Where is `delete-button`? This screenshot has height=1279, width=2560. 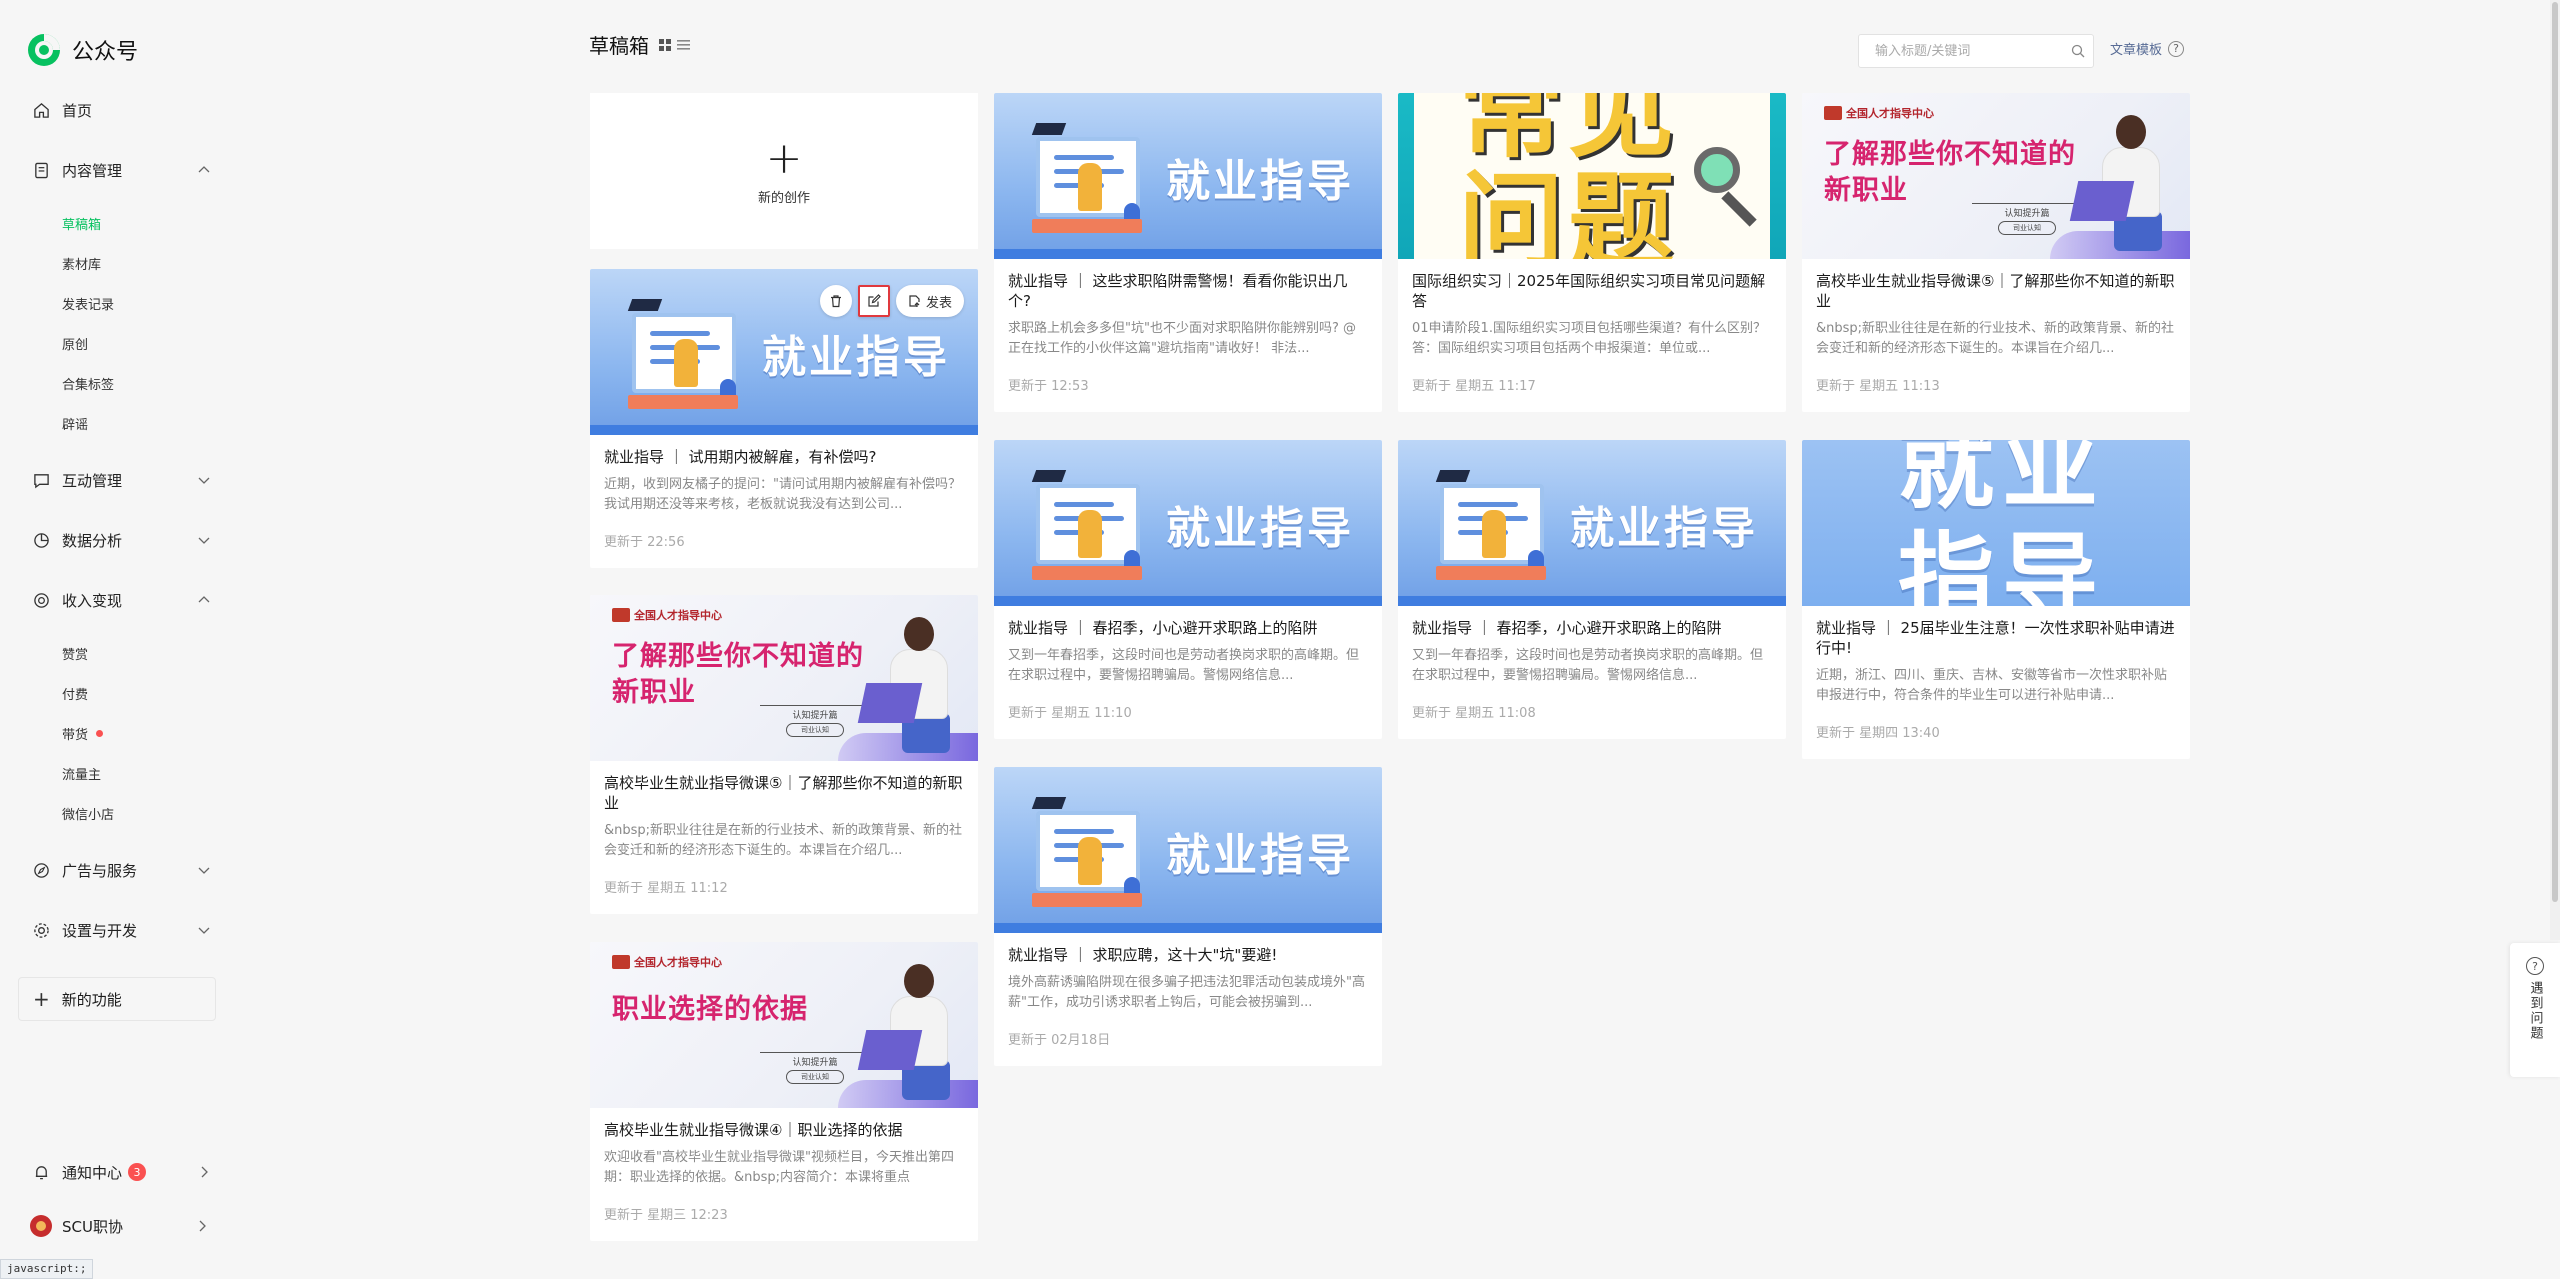 delete-button is located at coordinates (835, 301).